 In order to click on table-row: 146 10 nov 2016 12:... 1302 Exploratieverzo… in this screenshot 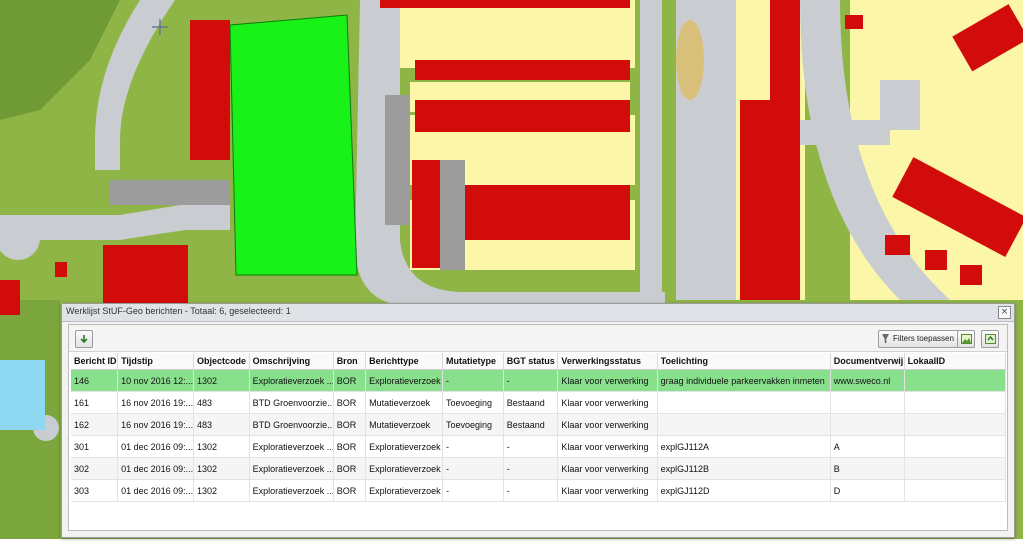, I will do `click(539, 380)`.